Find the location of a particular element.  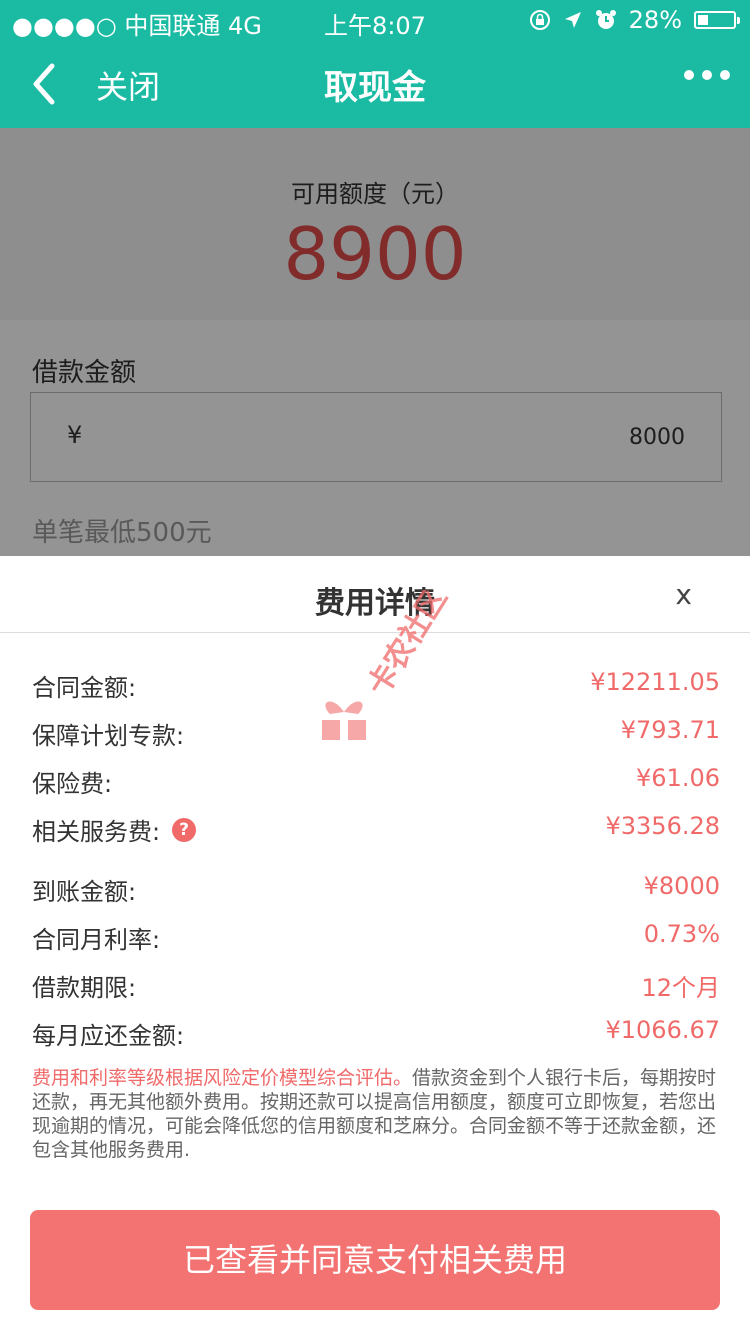

fee-value: 0.73% is located at coordinates (681, 934).